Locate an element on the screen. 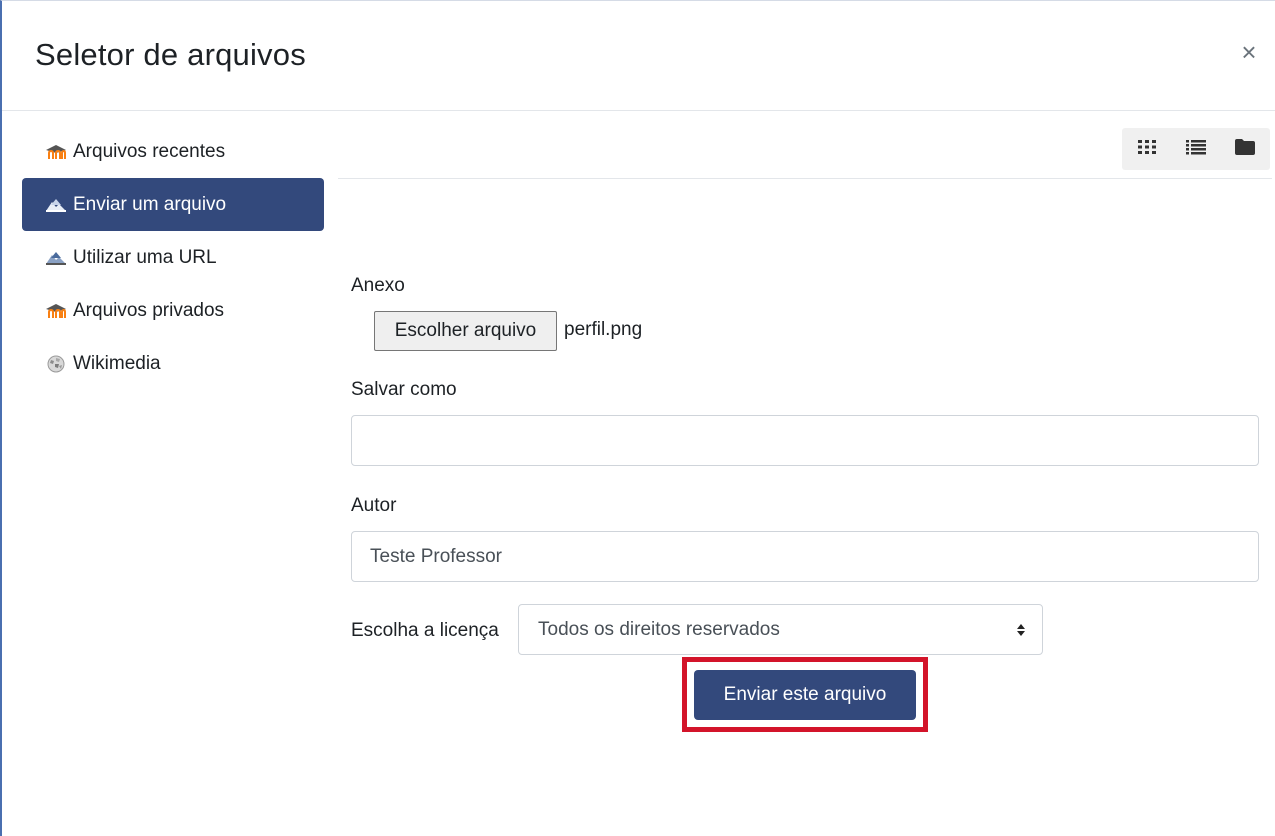  sidebar-item-recent-files: Arquivos recentes is located at coordinates (173, 151).